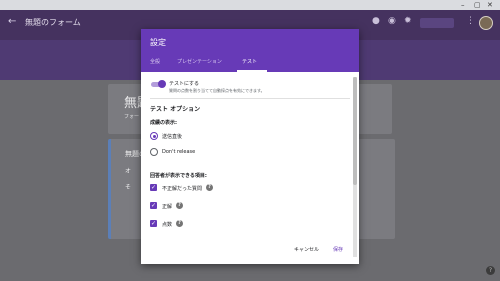 The width and height of the screenshot is (500, 281). Describe the element at coordinates (252, 71) in the screenshot. I see `active-tab-indicator` at that location.